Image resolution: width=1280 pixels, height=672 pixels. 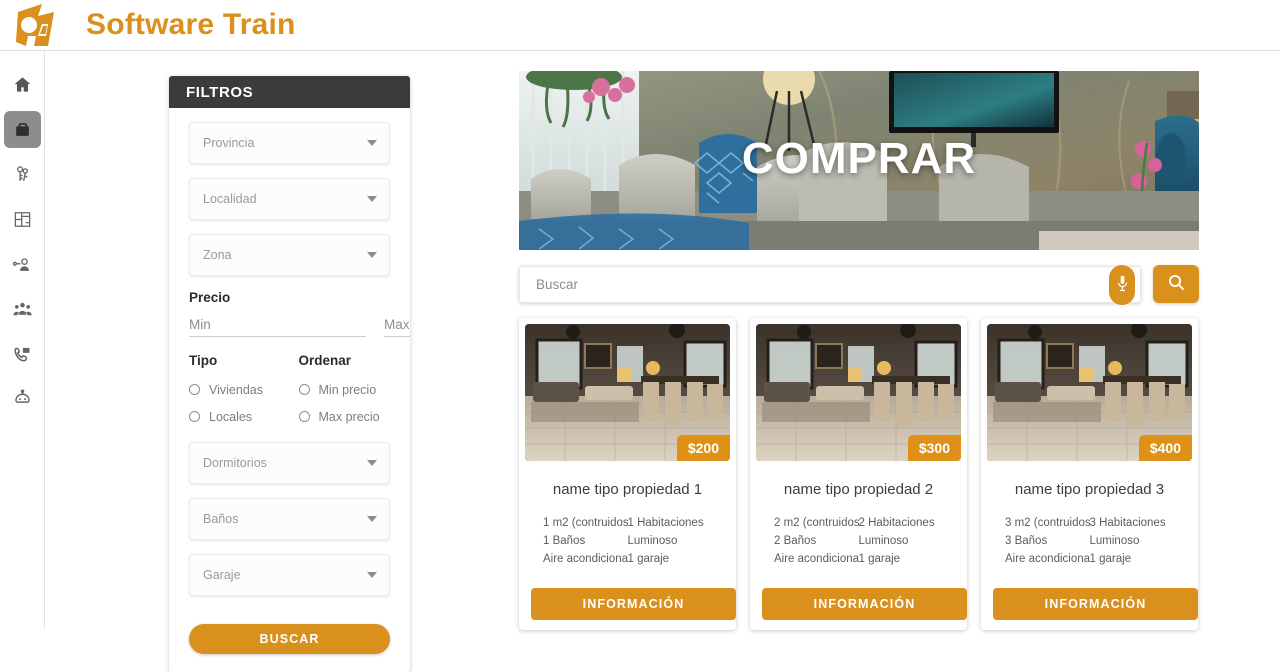 What do you see at coordinates (210, 297) in the screenshot?
I see `precio-label: Precio` at bounding box center [210, 297].